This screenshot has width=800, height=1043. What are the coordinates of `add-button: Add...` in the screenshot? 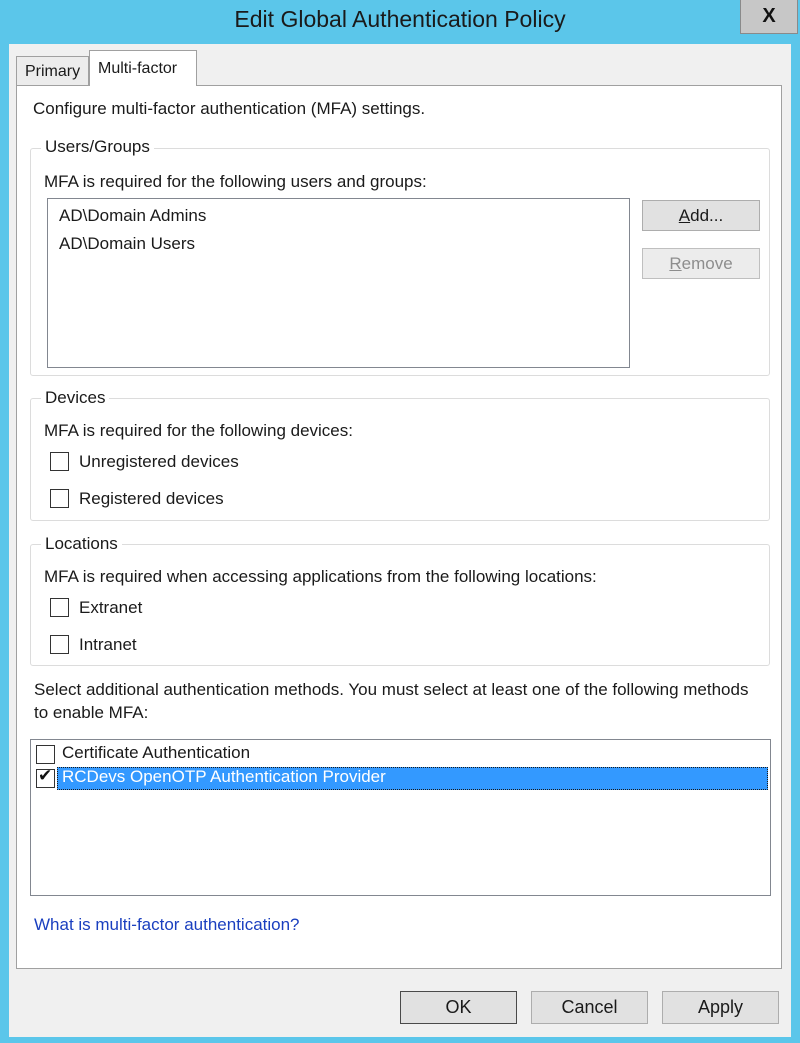 It's located at (701, 215).